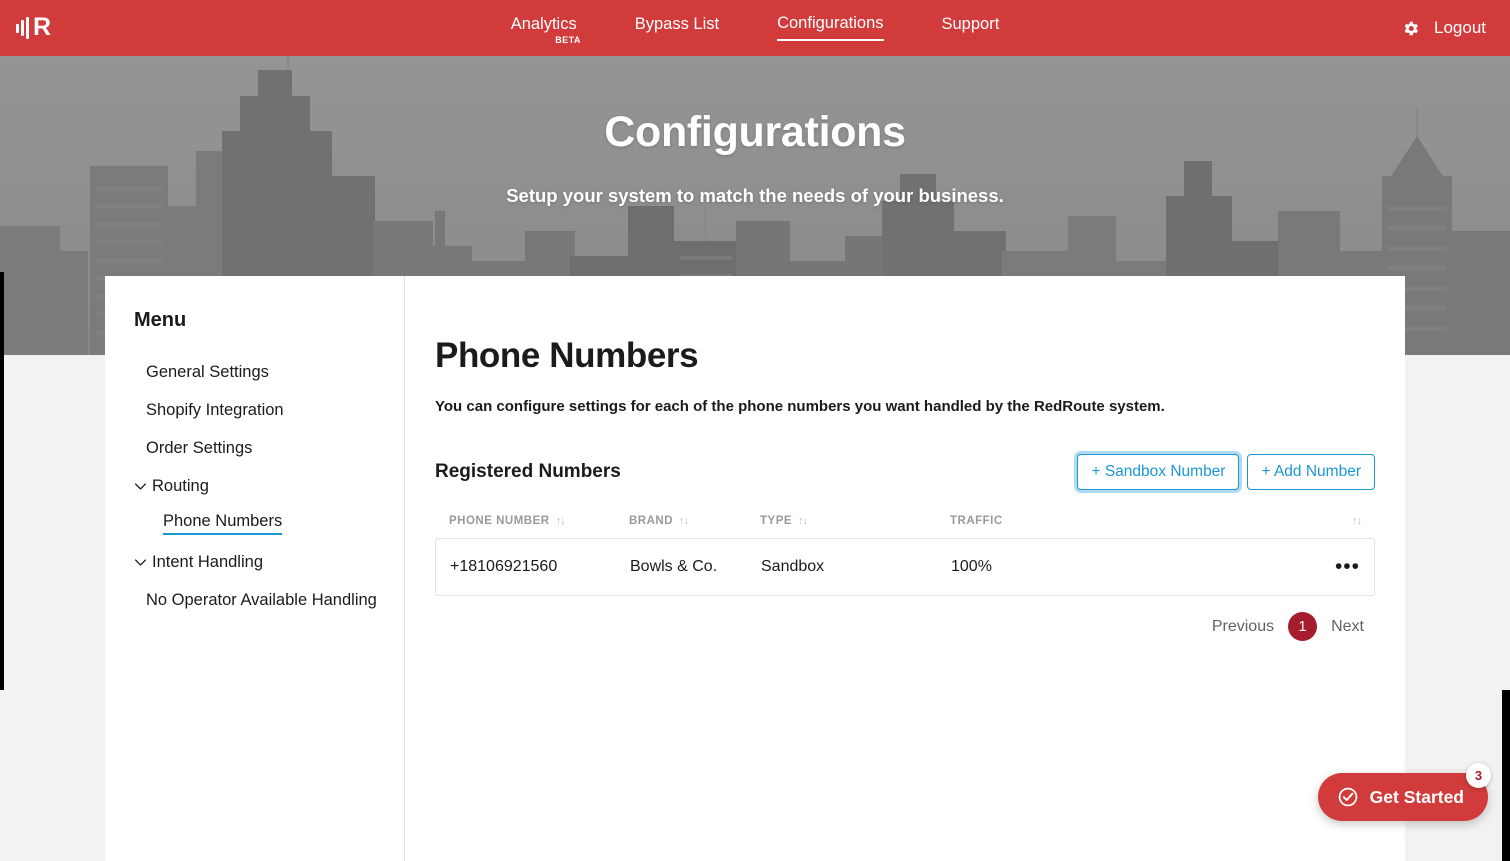  I want to click on page-title: Phone Numbers, so click(567, 355).